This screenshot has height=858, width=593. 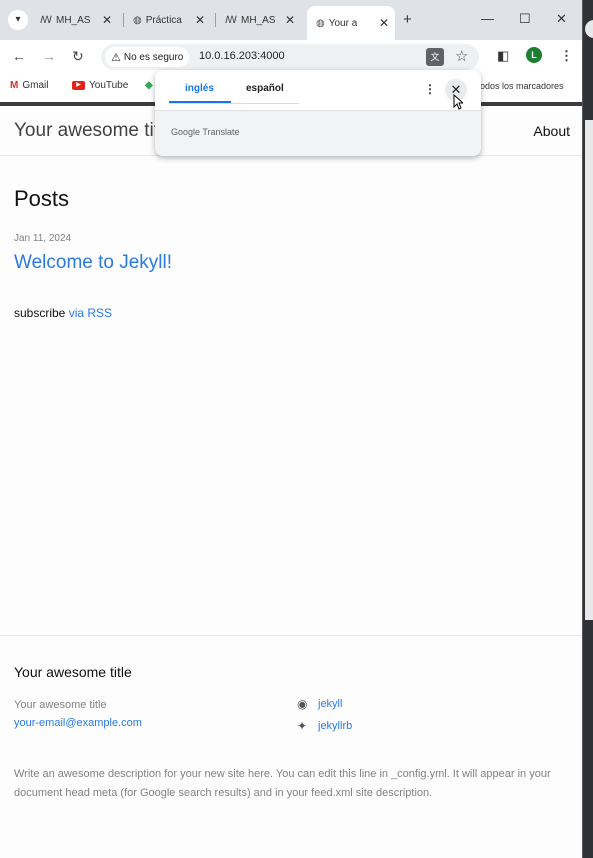 I want to click on close-window-icon: ✕, so click(x=561, y=19).